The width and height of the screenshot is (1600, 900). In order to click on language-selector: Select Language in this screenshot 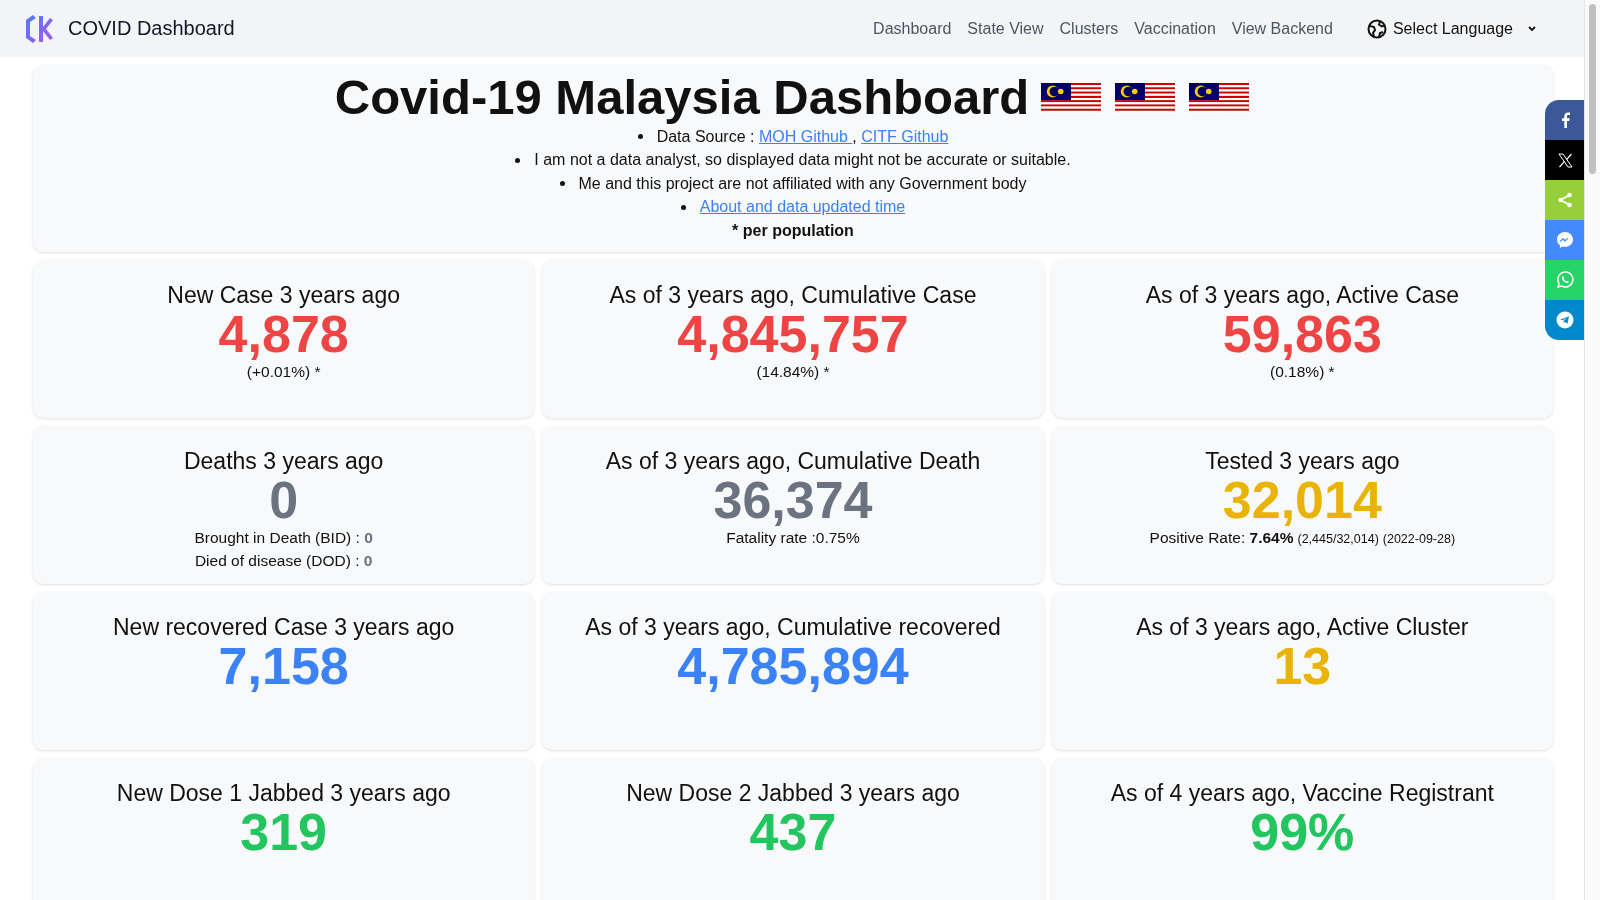, I will do `click(1452, 28)`.